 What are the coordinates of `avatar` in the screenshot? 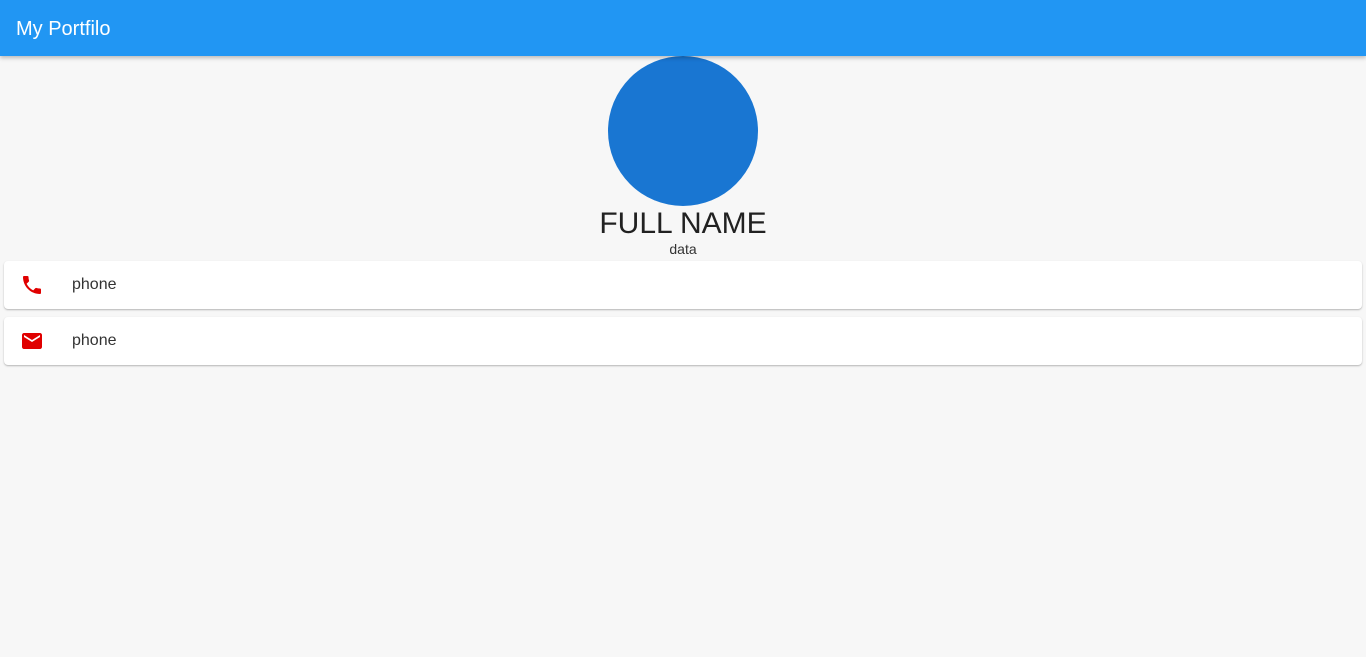 It's located at (683, 131).